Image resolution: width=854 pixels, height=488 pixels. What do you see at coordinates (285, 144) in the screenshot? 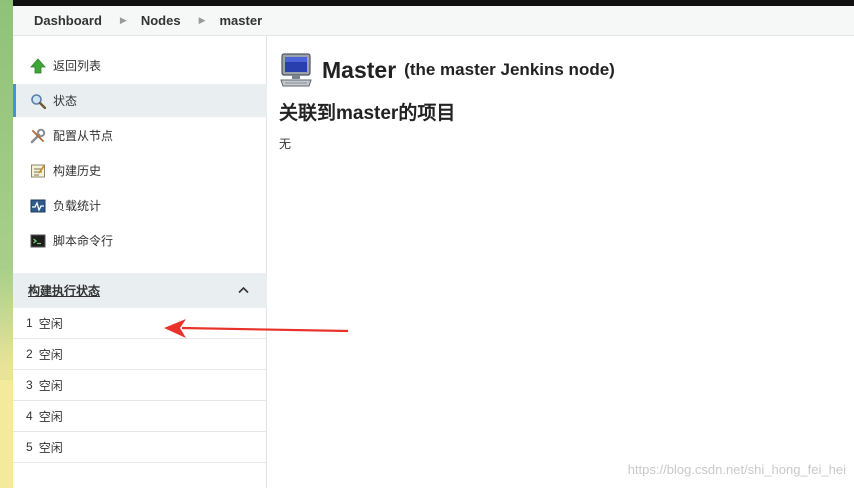
I see `projects-empty-text: 无` at bounding box center [285, 144].